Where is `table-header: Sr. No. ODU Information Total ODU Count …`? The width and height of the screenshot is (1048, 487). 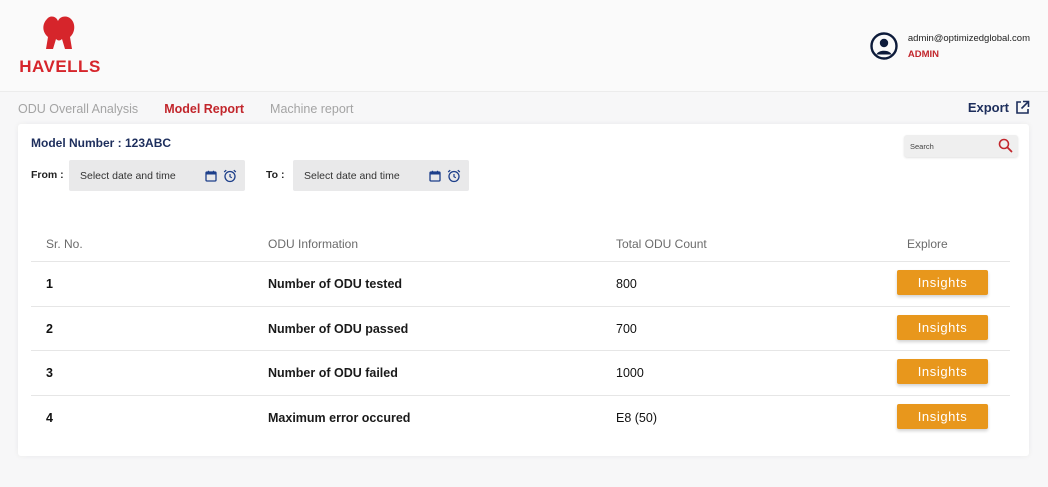 table-header: Sr. No. ODU Information Total ODU Count … is located at coordinates (520, 244).